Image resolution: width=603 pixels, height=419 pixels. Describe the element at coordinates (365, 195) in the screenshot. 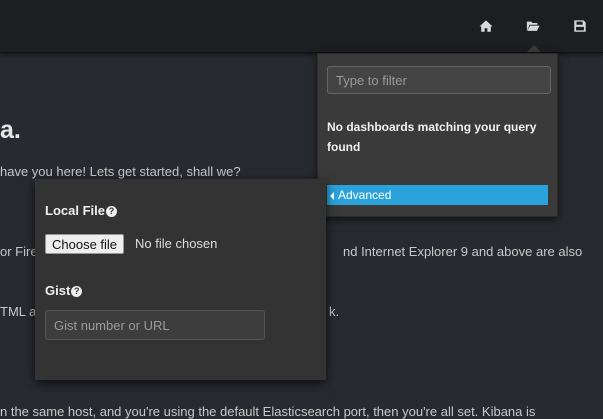

I see `advanced-label: Advanced` at that location.